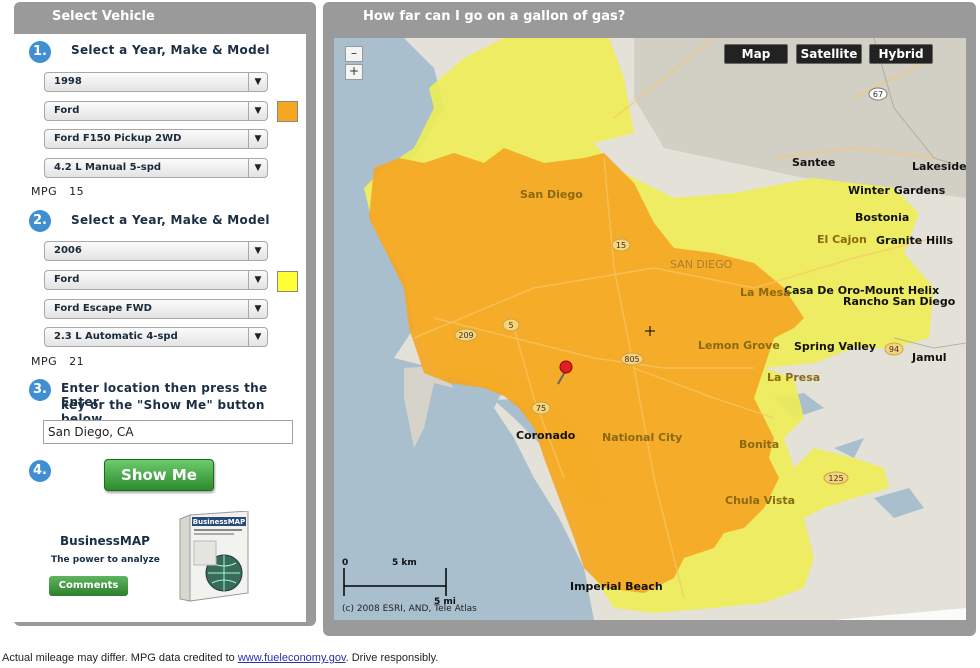  Describe the element at coordinates (40, 221) in the screenshot. I see `step-2-badge: 2.` at that location.